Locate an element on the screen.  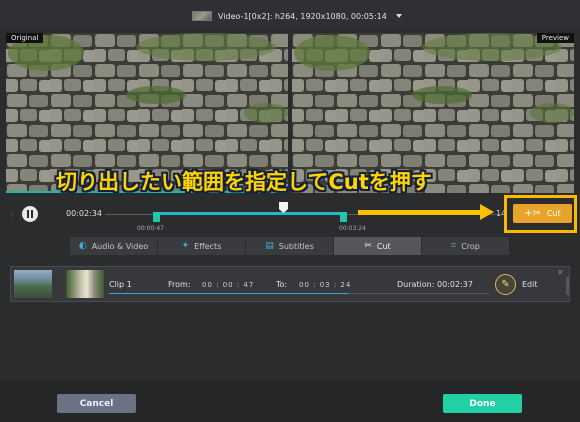
cancel-button: Cancel is located at coordinates (96, 403).